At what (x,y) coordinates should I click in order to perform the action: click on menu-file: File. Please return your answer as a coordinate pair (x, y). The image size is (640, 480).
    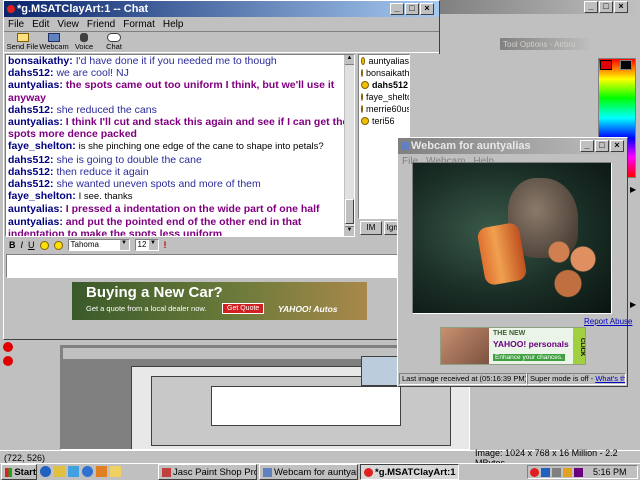
    Looking at the image, I should click on (16, 24).